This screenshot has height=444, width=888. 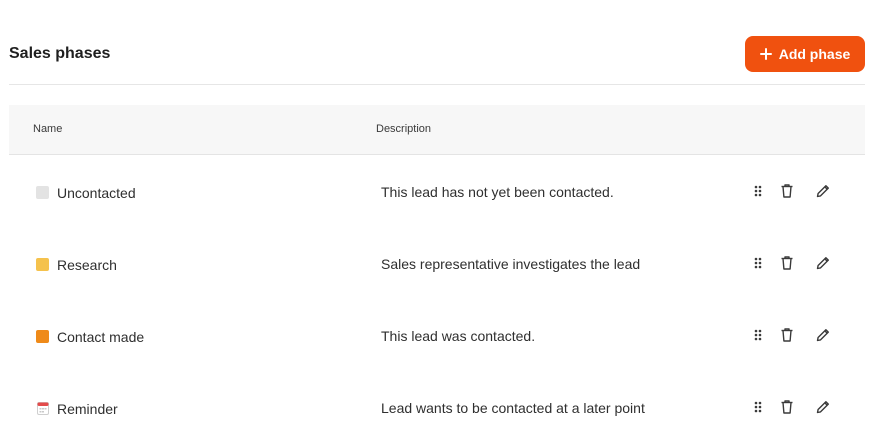 I want to click on table-header: Name Description, so click(x=437, y=130).